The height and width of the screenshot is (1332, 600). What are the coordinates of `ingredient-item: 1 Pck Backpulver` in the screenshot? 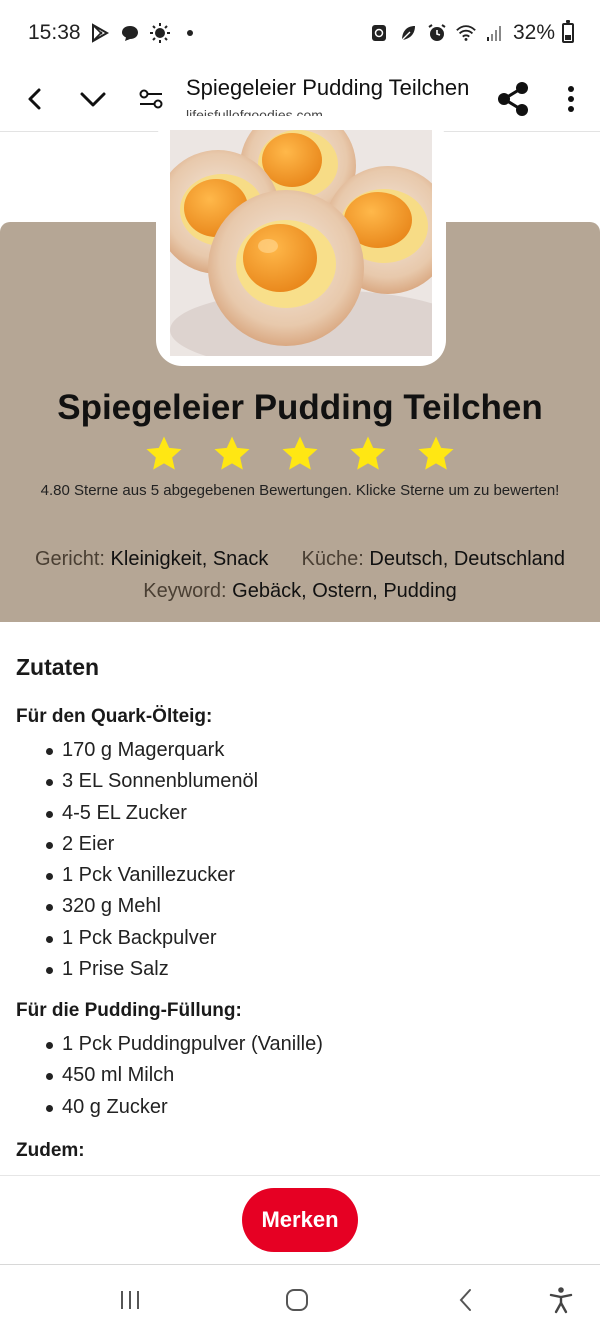 It's located at (137, 939).